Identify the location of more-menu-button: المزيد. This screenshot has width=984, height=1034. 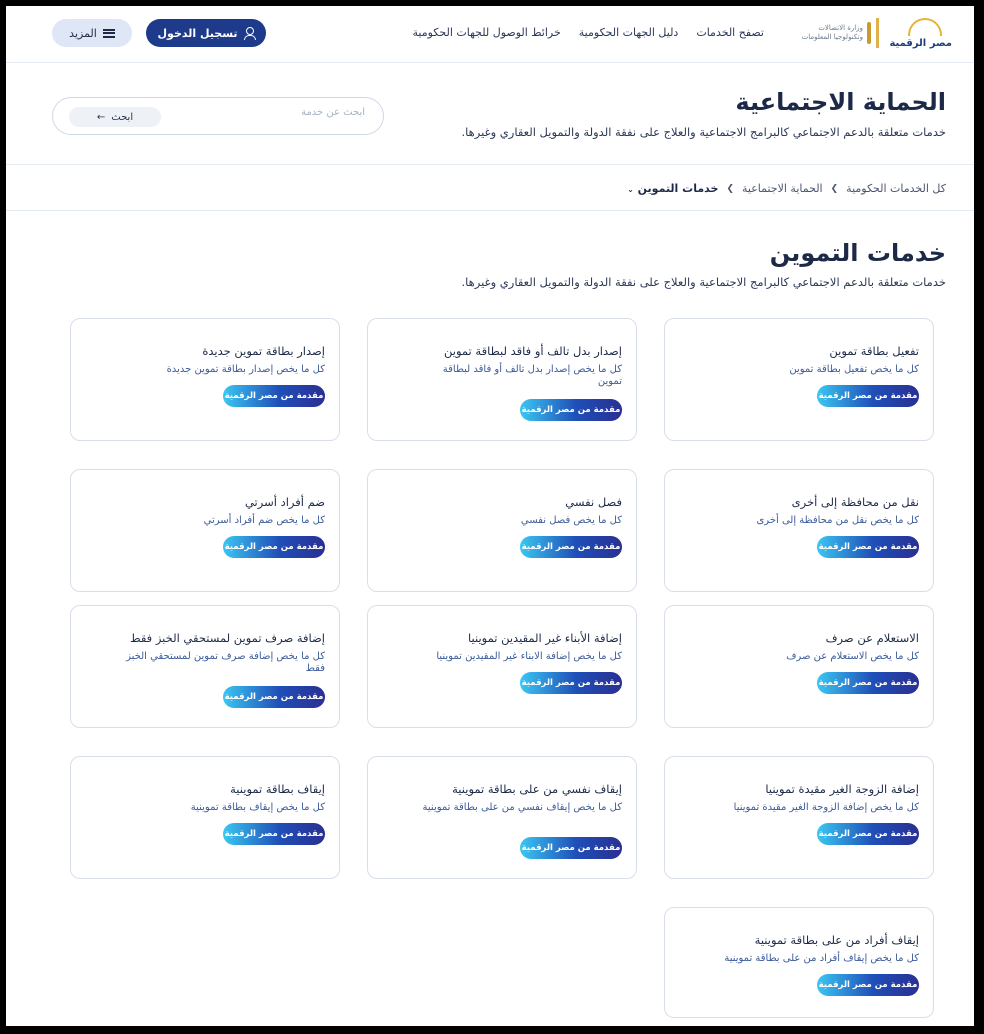
(92, 33).